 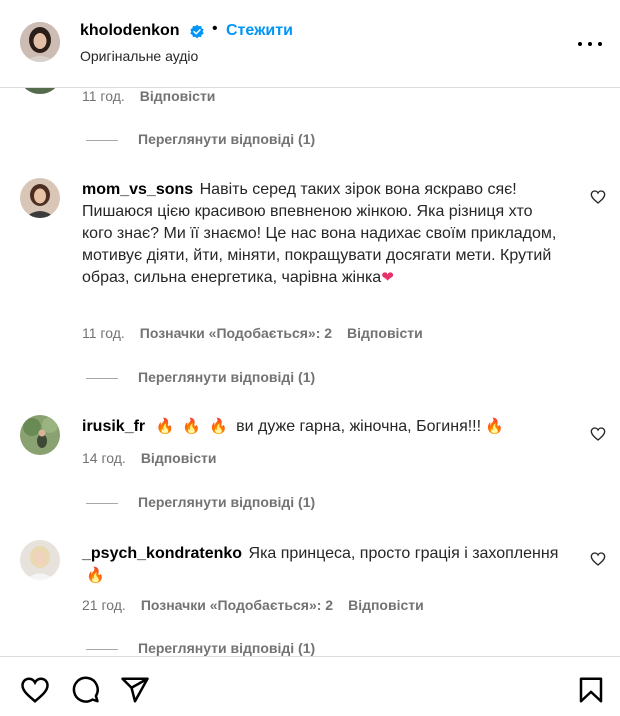 What do you see at coordinates (130, 31) in the screenshot?
I see `header-username: kholodenkon` at bounding box center [130, 31].